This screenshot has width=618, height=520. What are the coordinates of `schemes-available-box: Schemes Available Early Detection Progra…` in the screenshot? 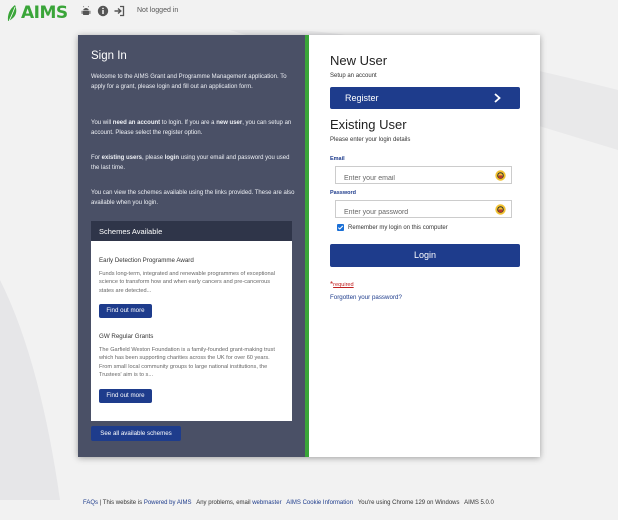 It's located at (191, 321).